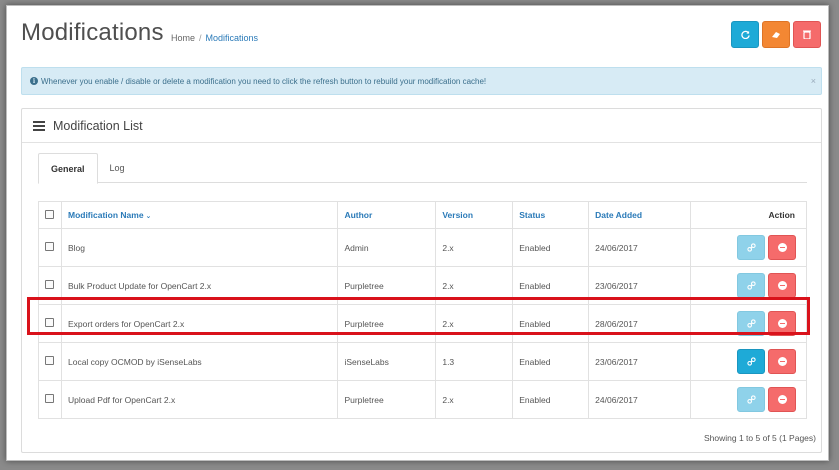  Describe the element at coordinates (748, 215) in the screenshot. I see `col-action: Action` at that location.